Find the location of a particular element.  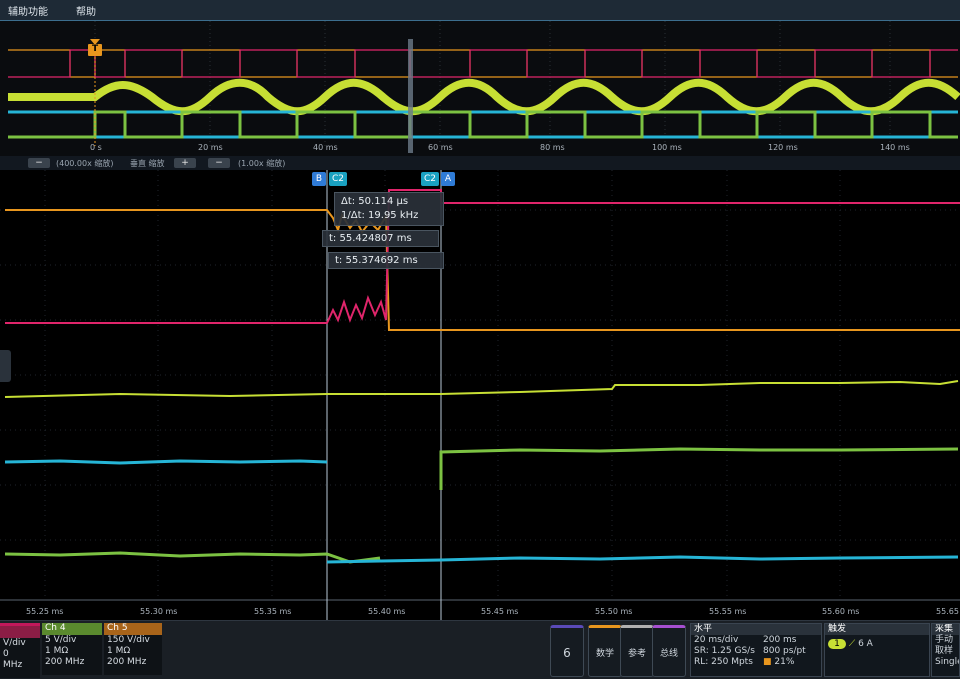

bus-label: 总线 is located at coordinates (668, 654).